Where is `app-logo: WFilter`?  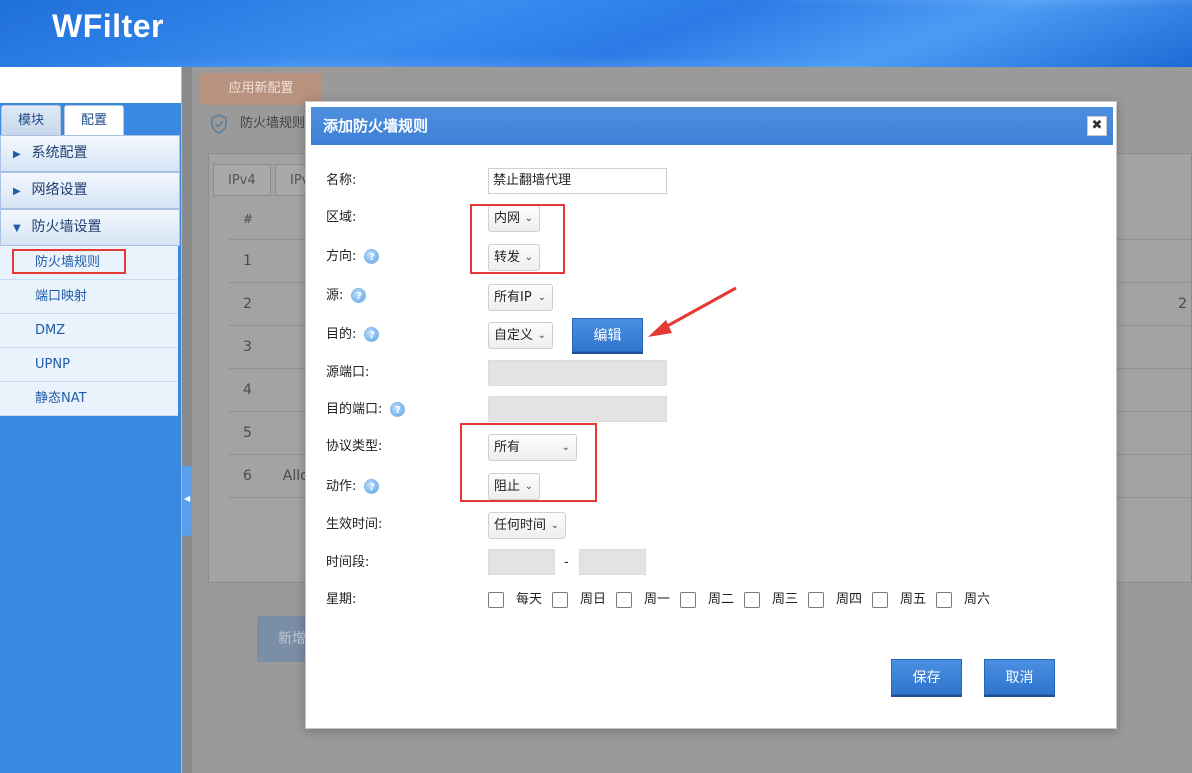 app-logo: WFilter is located at coordinates (108, 26).